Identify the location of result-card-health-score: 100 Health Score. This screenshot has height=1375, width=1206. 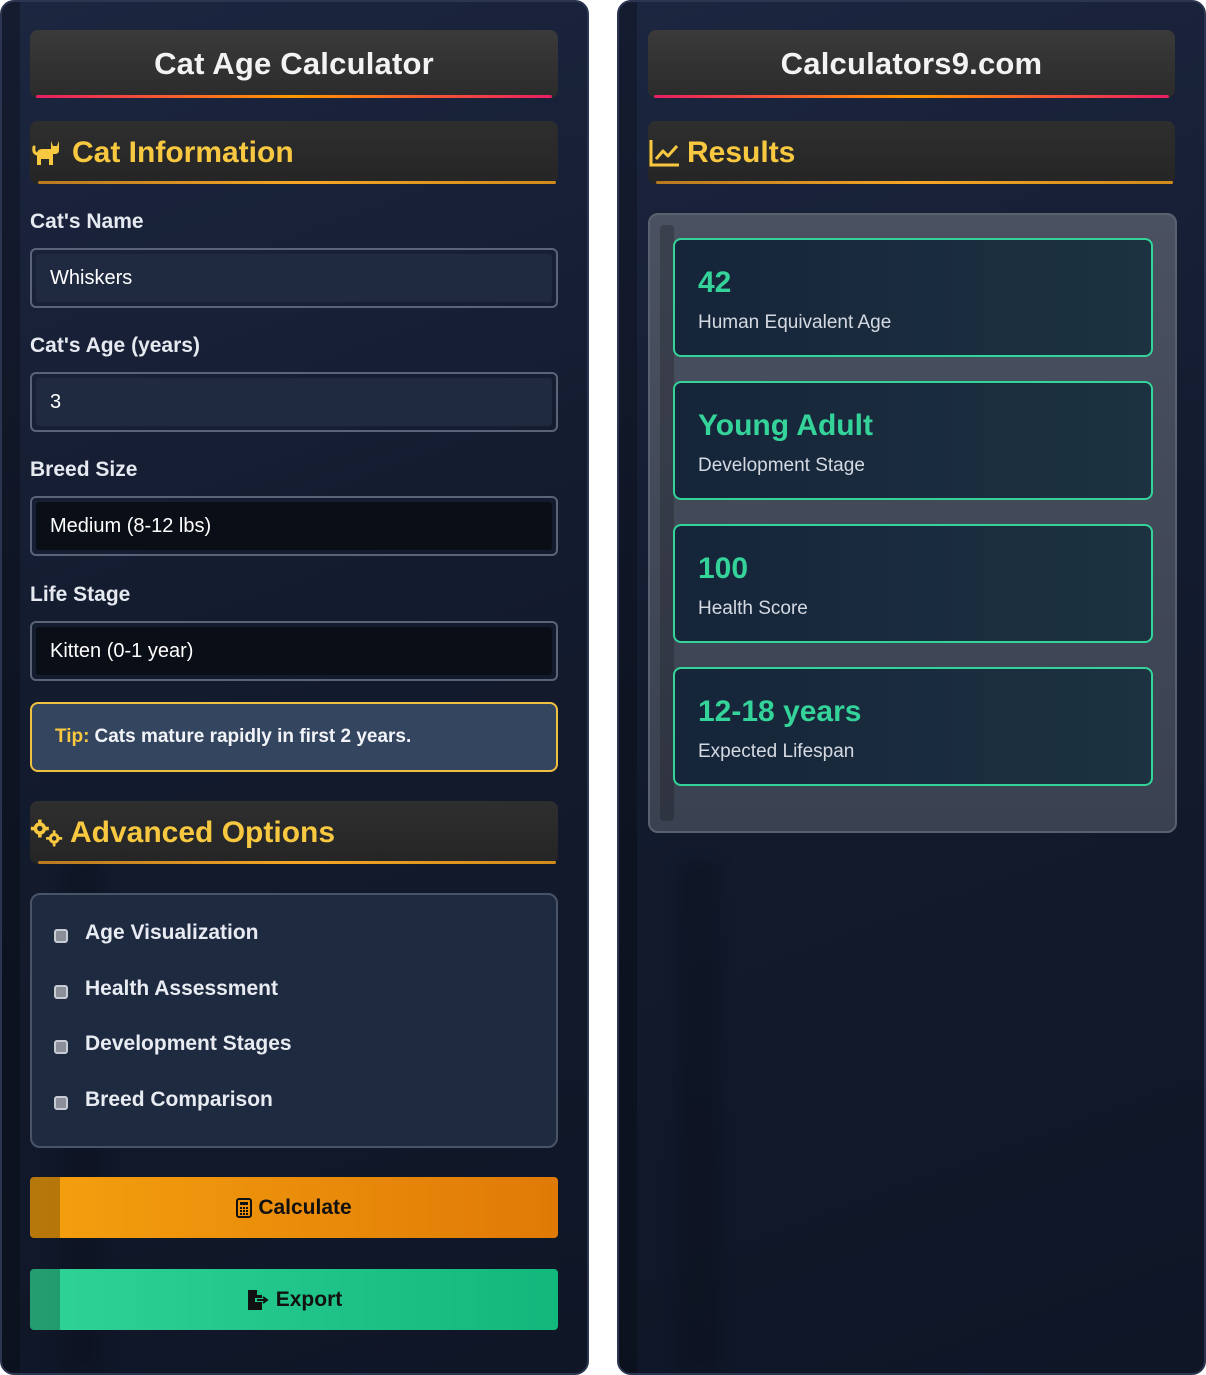
(913, 583).